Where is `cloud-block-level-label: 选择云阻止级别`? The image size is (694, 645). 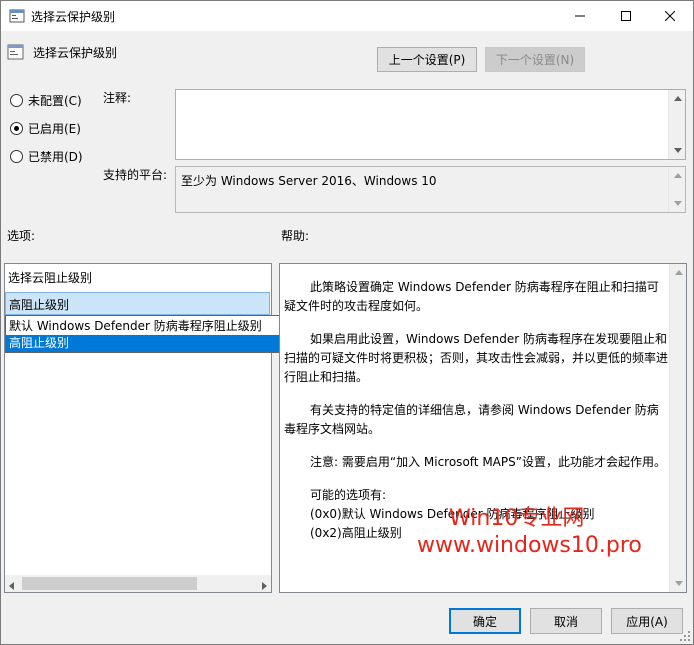
cloud-block-level-label: 选择云阻止级别 is located at coordinates (50, 278).